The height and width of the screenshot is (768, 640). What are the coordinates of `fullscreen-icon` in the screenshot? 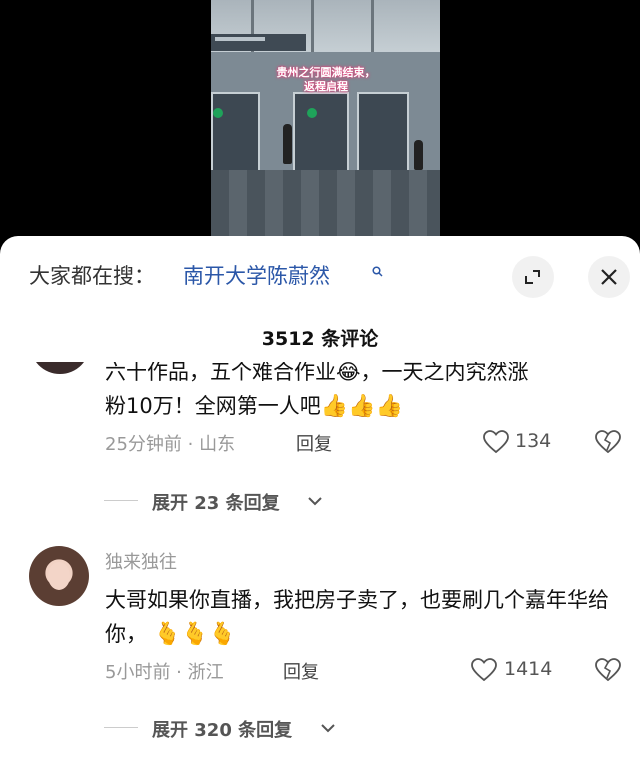 It's located at (532, 277).